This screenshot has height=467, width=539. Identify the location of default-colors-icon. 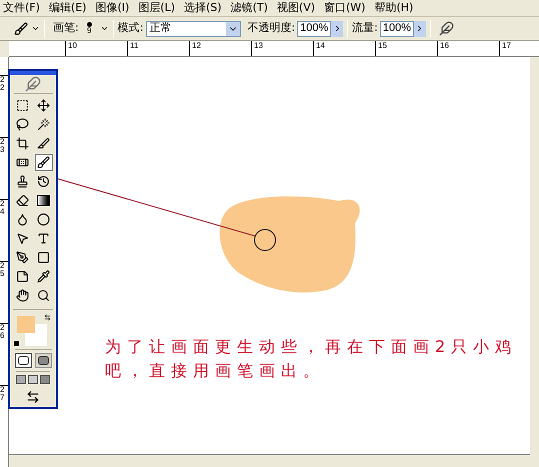
(16, 343).